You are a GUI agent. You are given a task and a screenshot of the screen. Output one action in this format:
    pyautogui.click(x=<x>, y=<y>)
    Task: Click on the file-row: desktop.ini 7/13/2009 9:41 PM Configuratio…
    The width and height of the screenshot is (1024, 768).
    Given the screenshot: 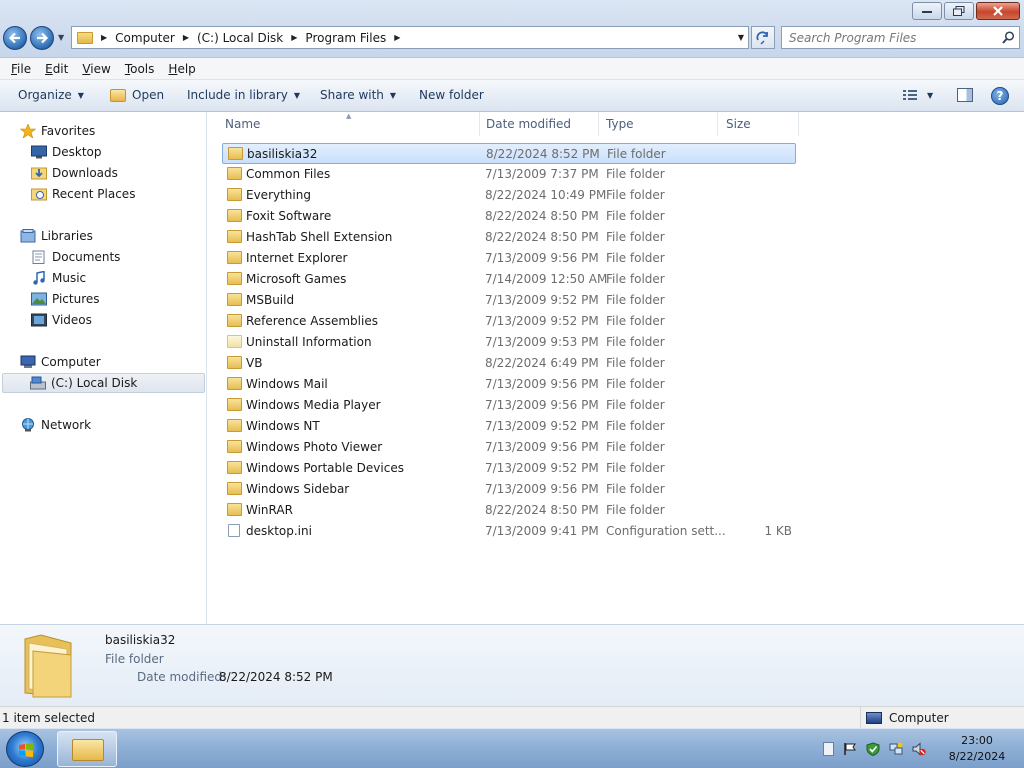 What is the action you would take?
    pyautogui.click(x=509, y=531)
    